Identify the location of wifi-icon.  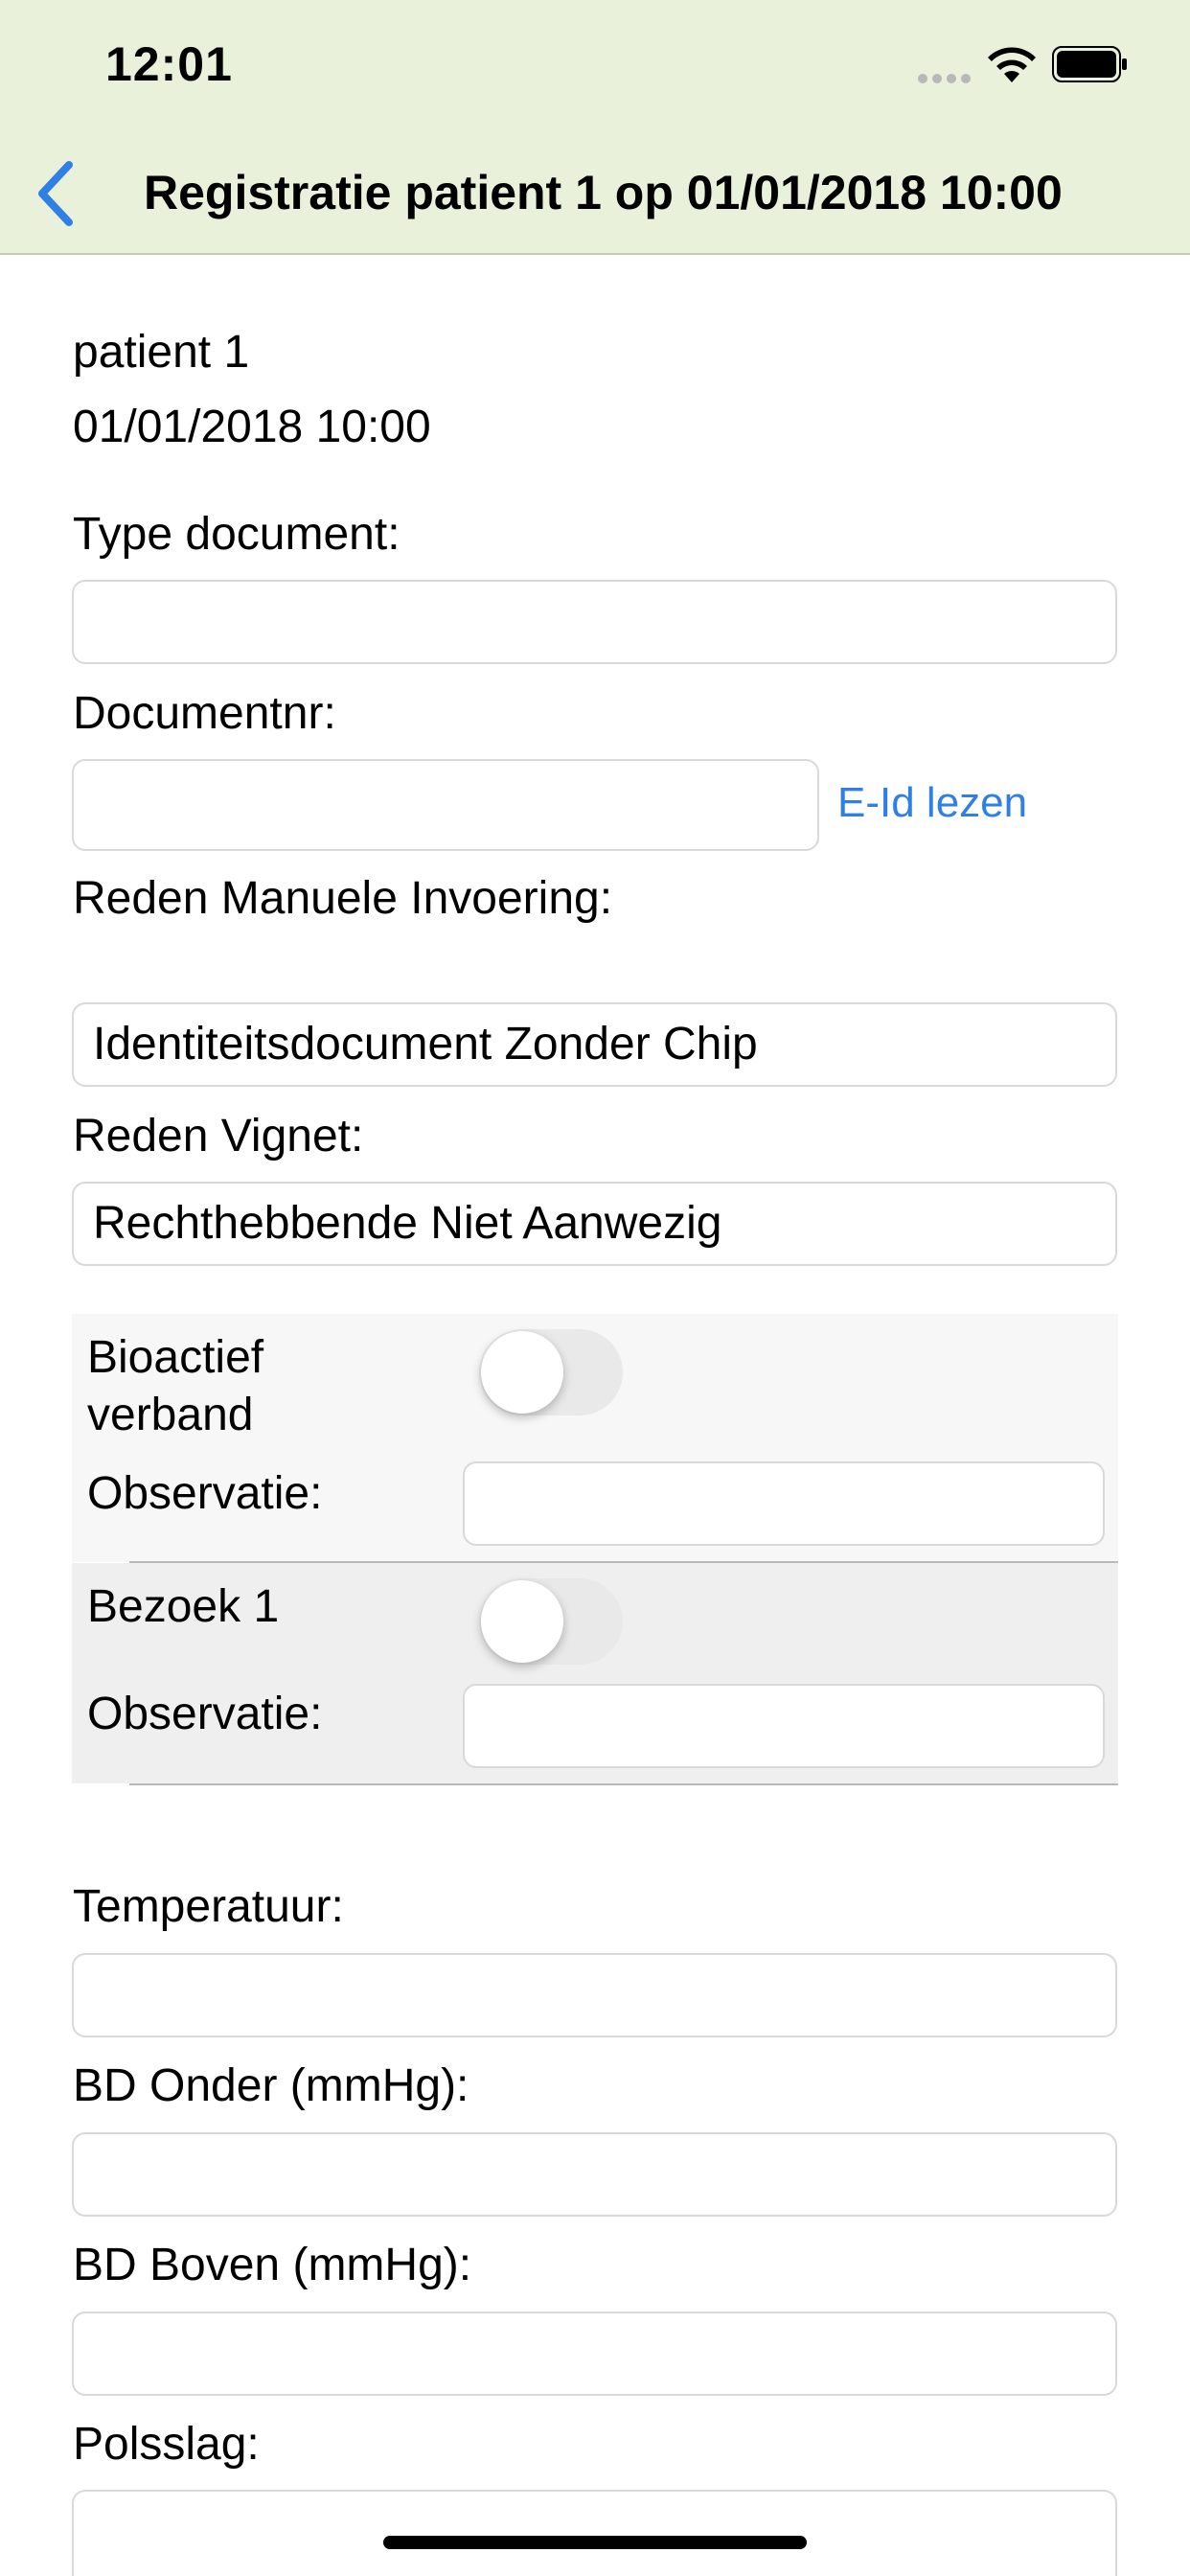
(1012, 64).